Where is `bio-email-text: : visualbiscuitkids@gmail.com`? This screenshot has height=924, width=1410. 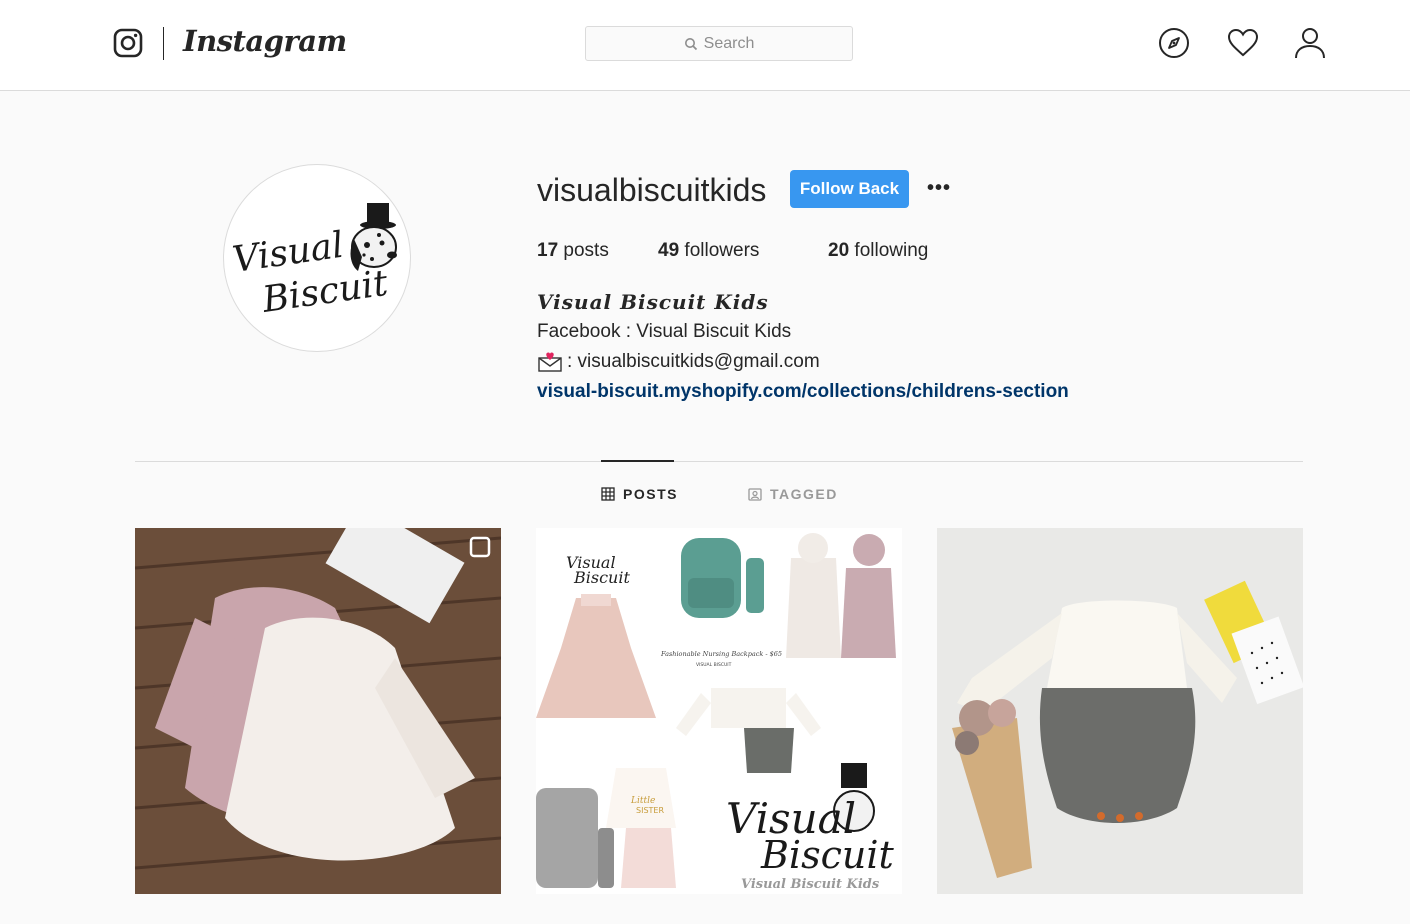 bio-email-text: : visualbiscuitkids@gmail.com is located at coordinates (693, 361).